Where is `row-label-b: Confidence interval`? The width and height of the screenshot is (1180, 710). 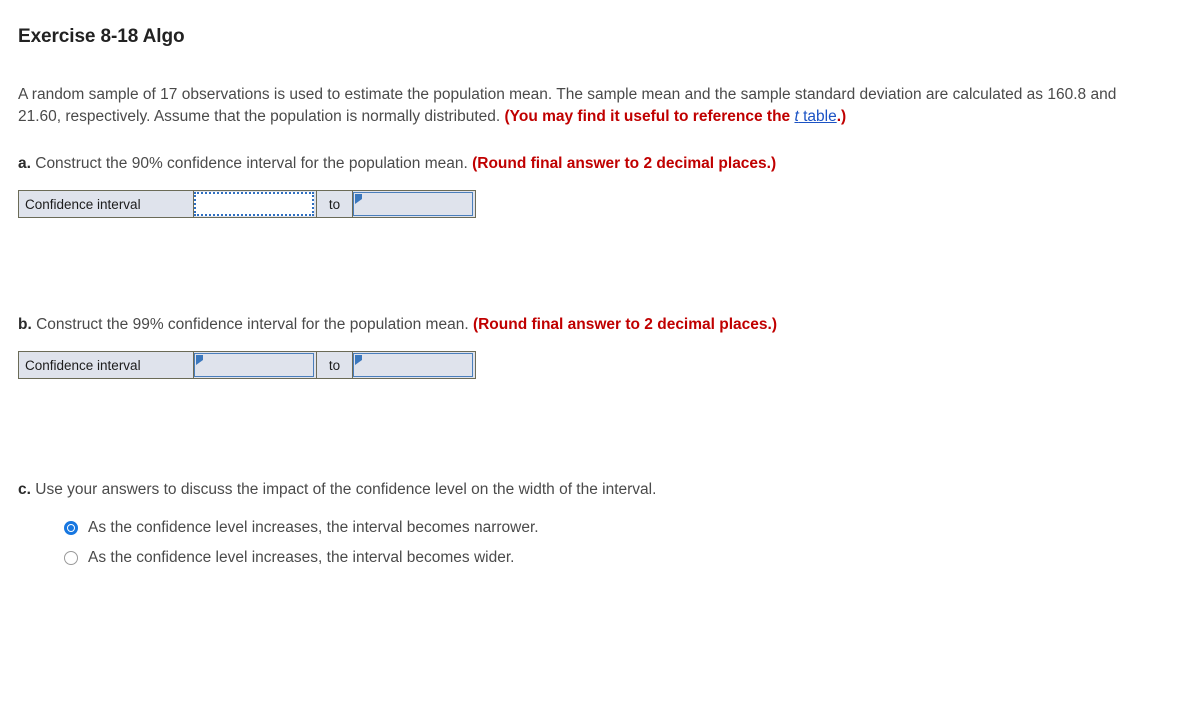
row-label-b: Confidence interval is located at coordinates (106, 365).